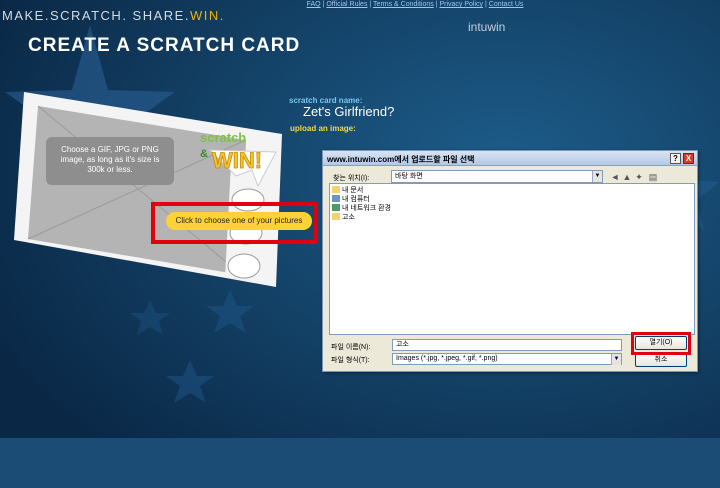 This screenshot has height=488, width=720. What do you see at coordinates (164, 45) in the screenshot?
I see `page-title: CREATE A SCRATCH CARD` at bounding box center [164, 45].